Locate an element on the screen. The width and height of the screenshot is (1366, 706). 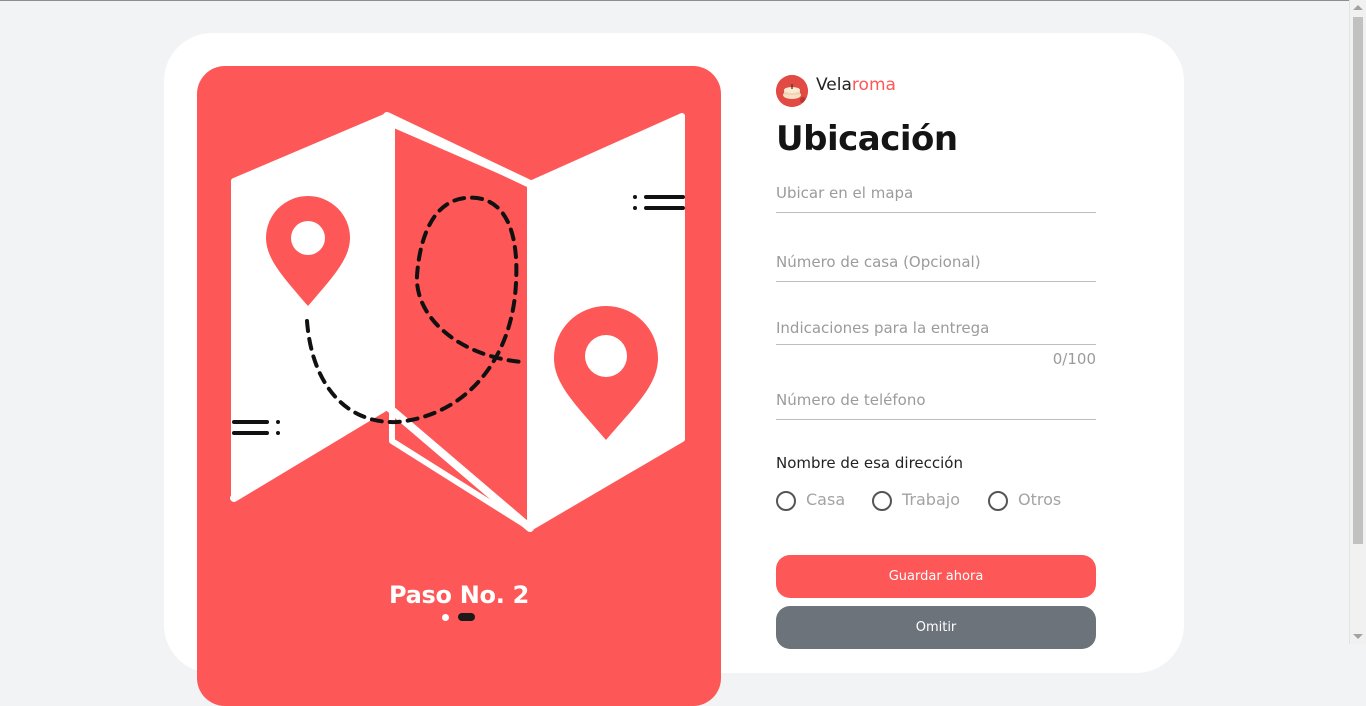
save-now-button: Guardar ahora is located at coordinates (936, 576).